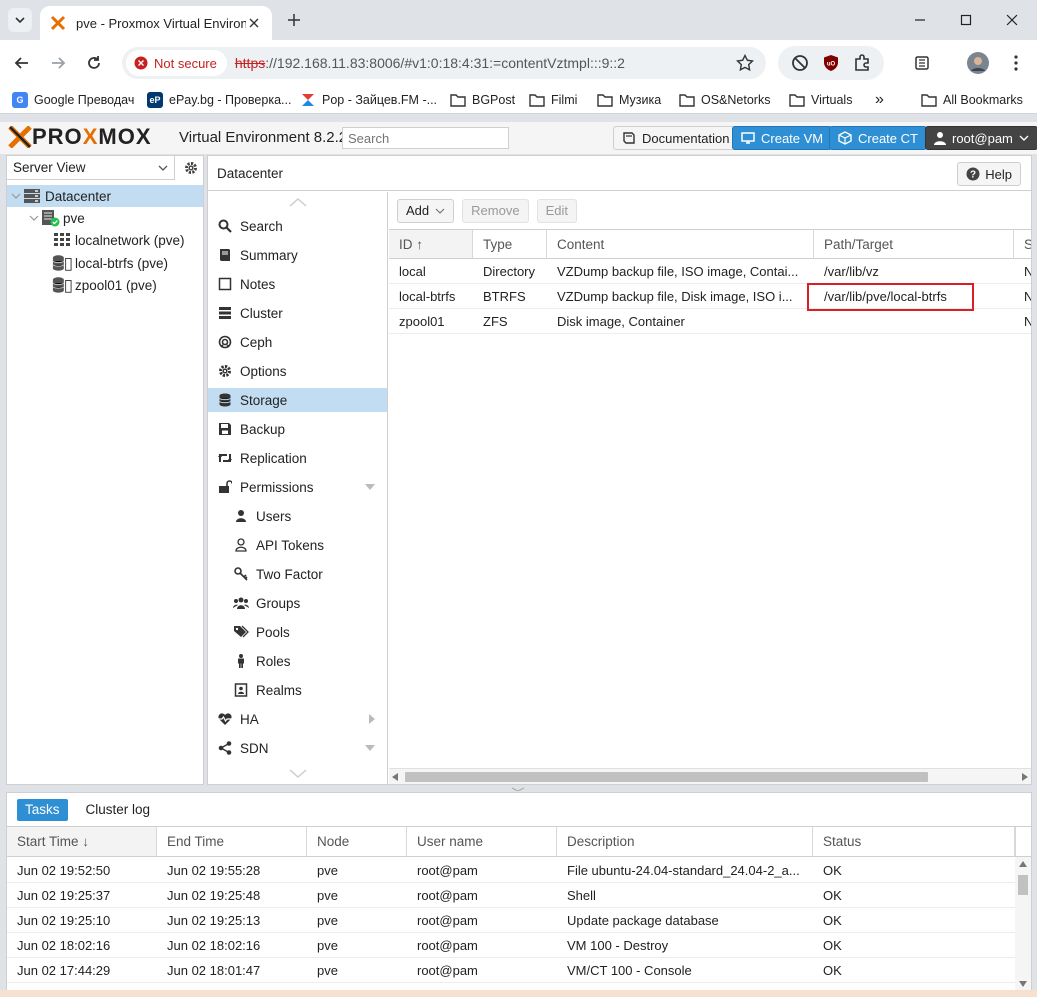 This screenshot has height=997, width=1037. I want to click on nav-item-groups: Groups, so click(297, 603).